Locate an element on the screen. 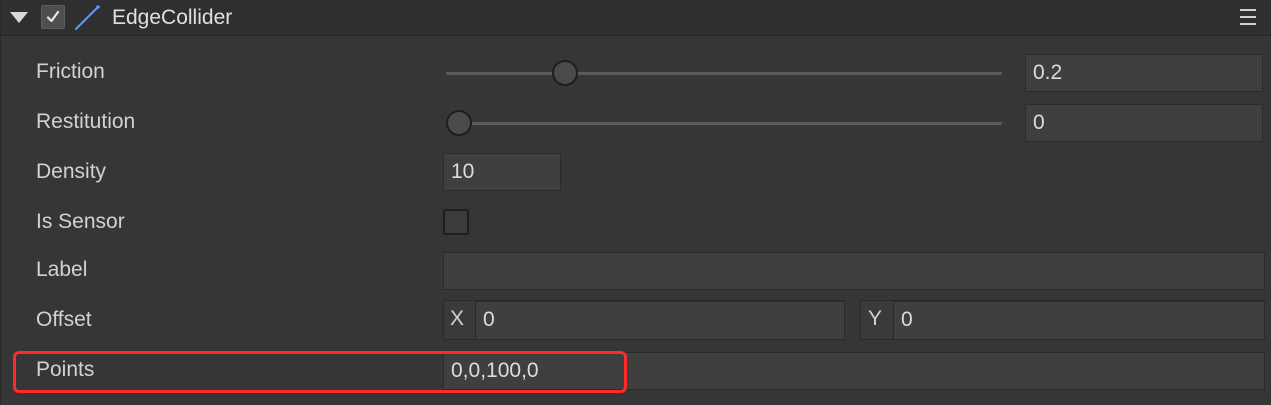  friction-slider-track is located at coordinates (724, 73).